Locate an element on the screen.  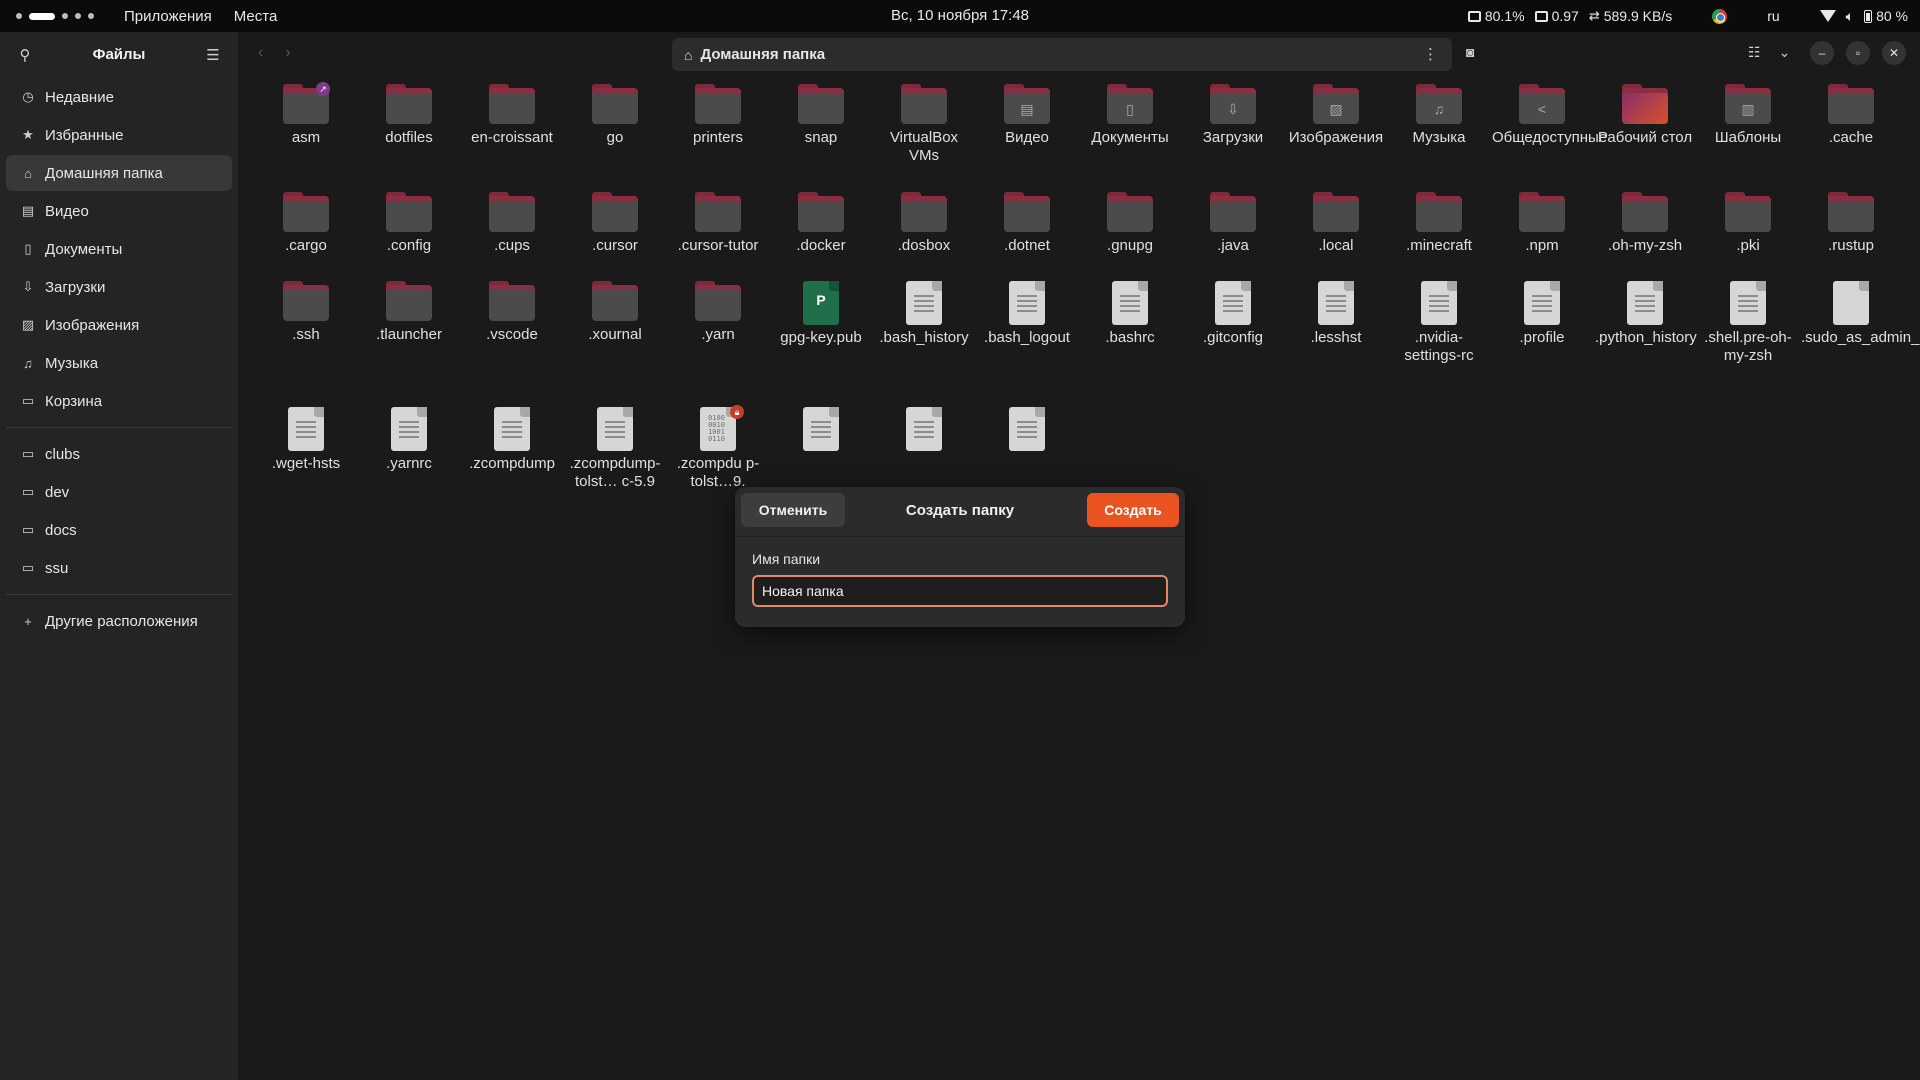
folder-item: .minecraft is located at coordinates (1439, 223).